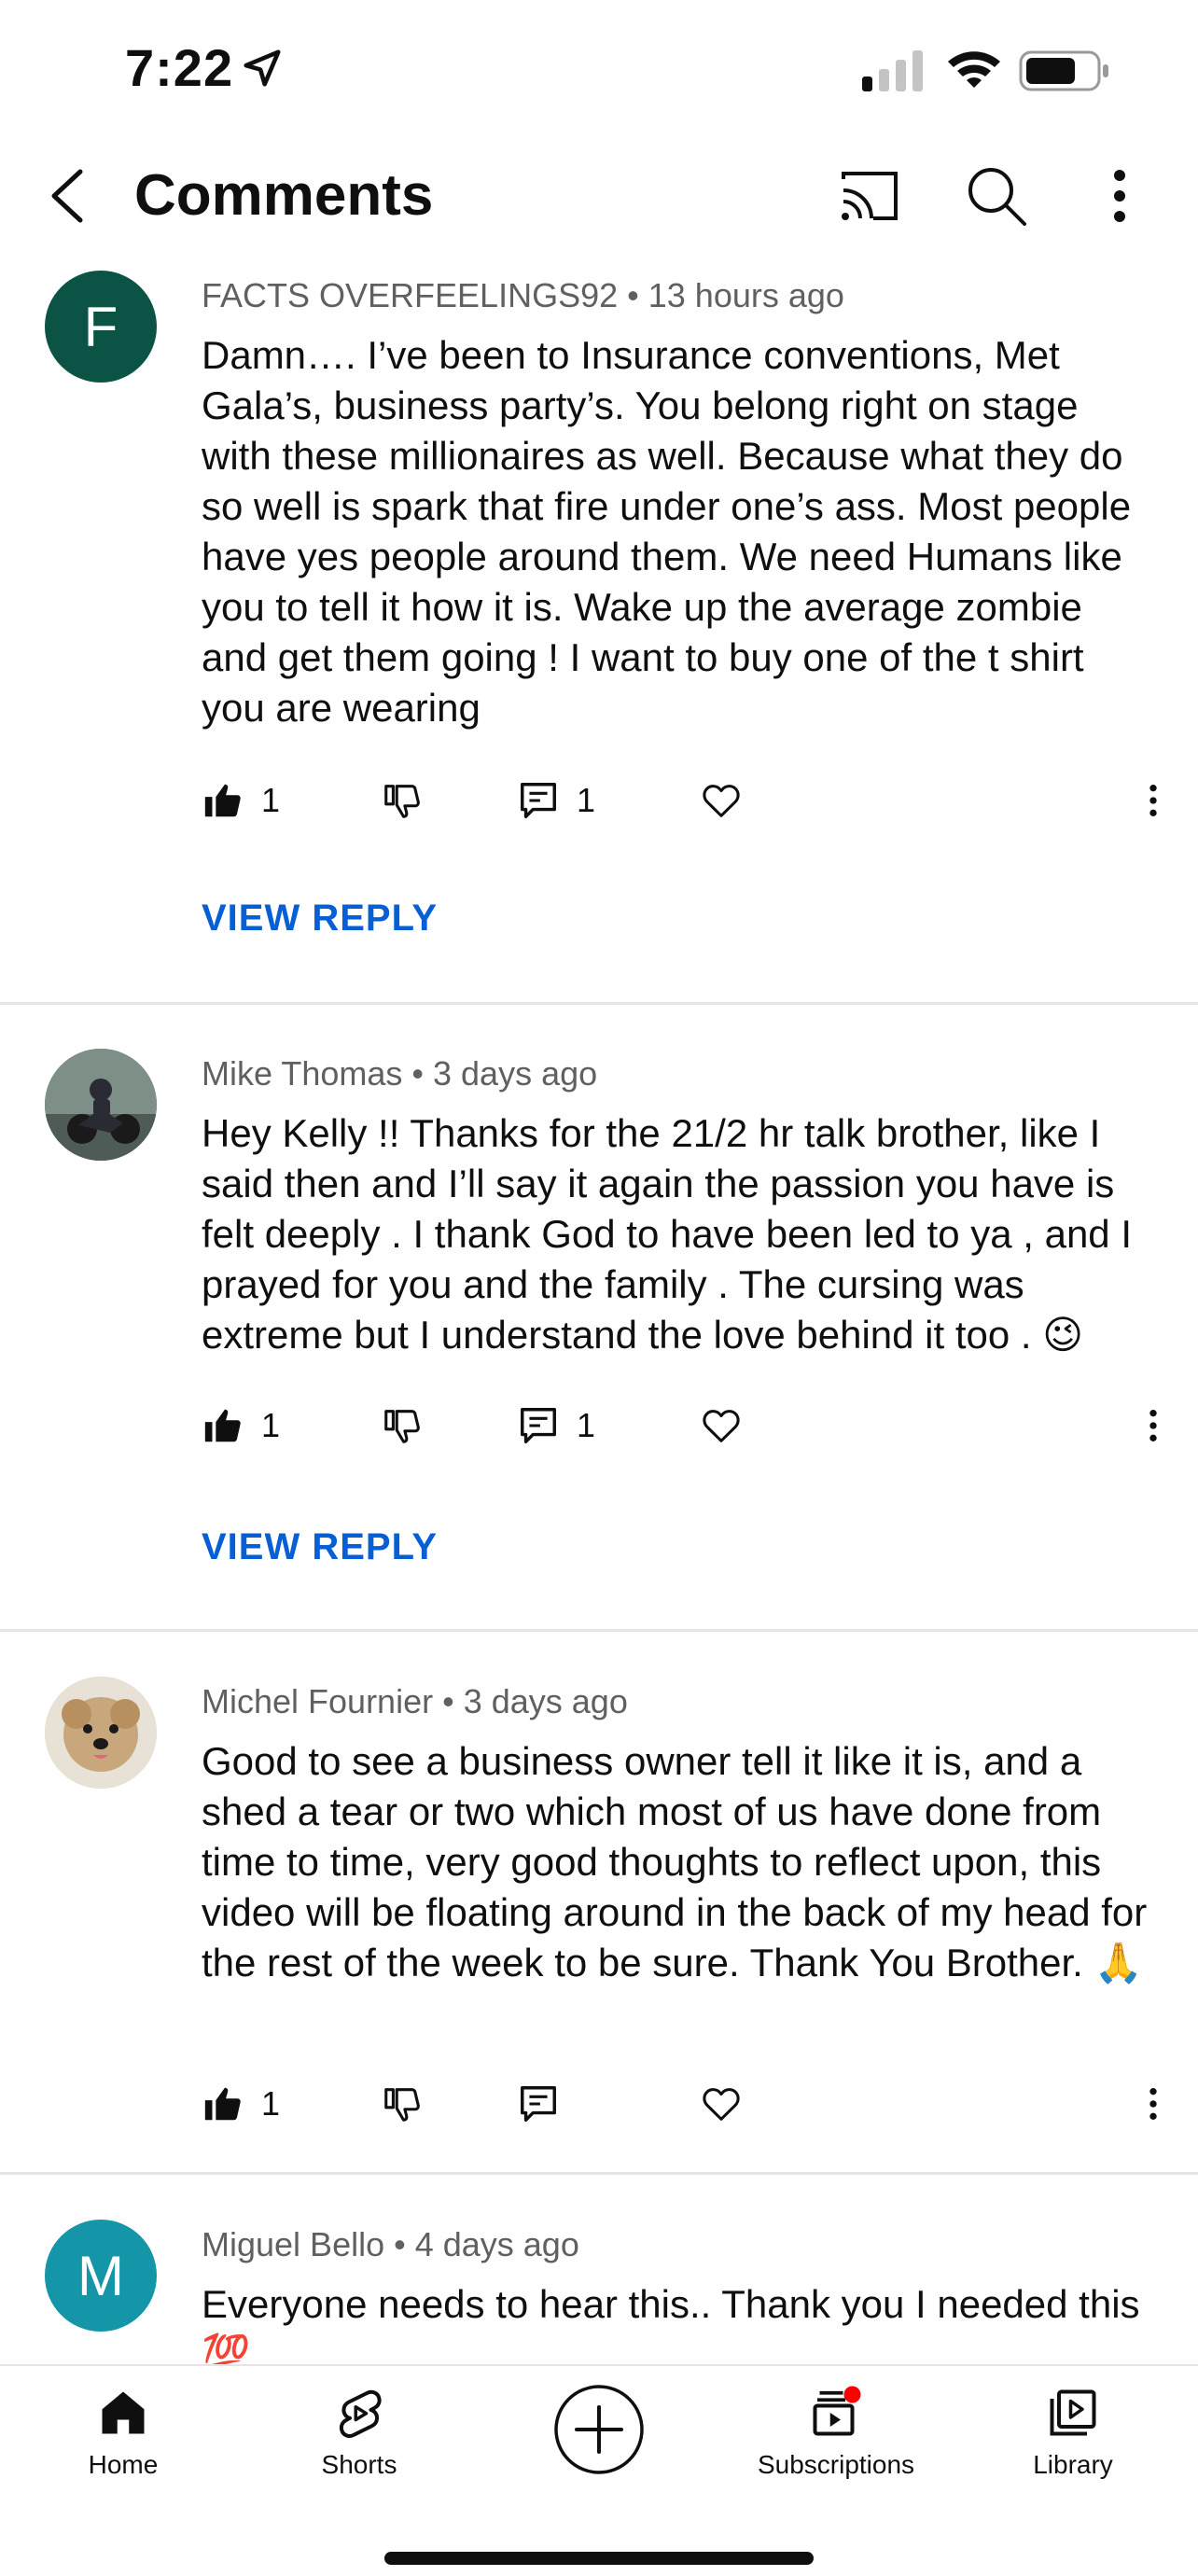 This screenshot has height=2576, width=1198. I want to click on battery-icon, so click(1063, 70).